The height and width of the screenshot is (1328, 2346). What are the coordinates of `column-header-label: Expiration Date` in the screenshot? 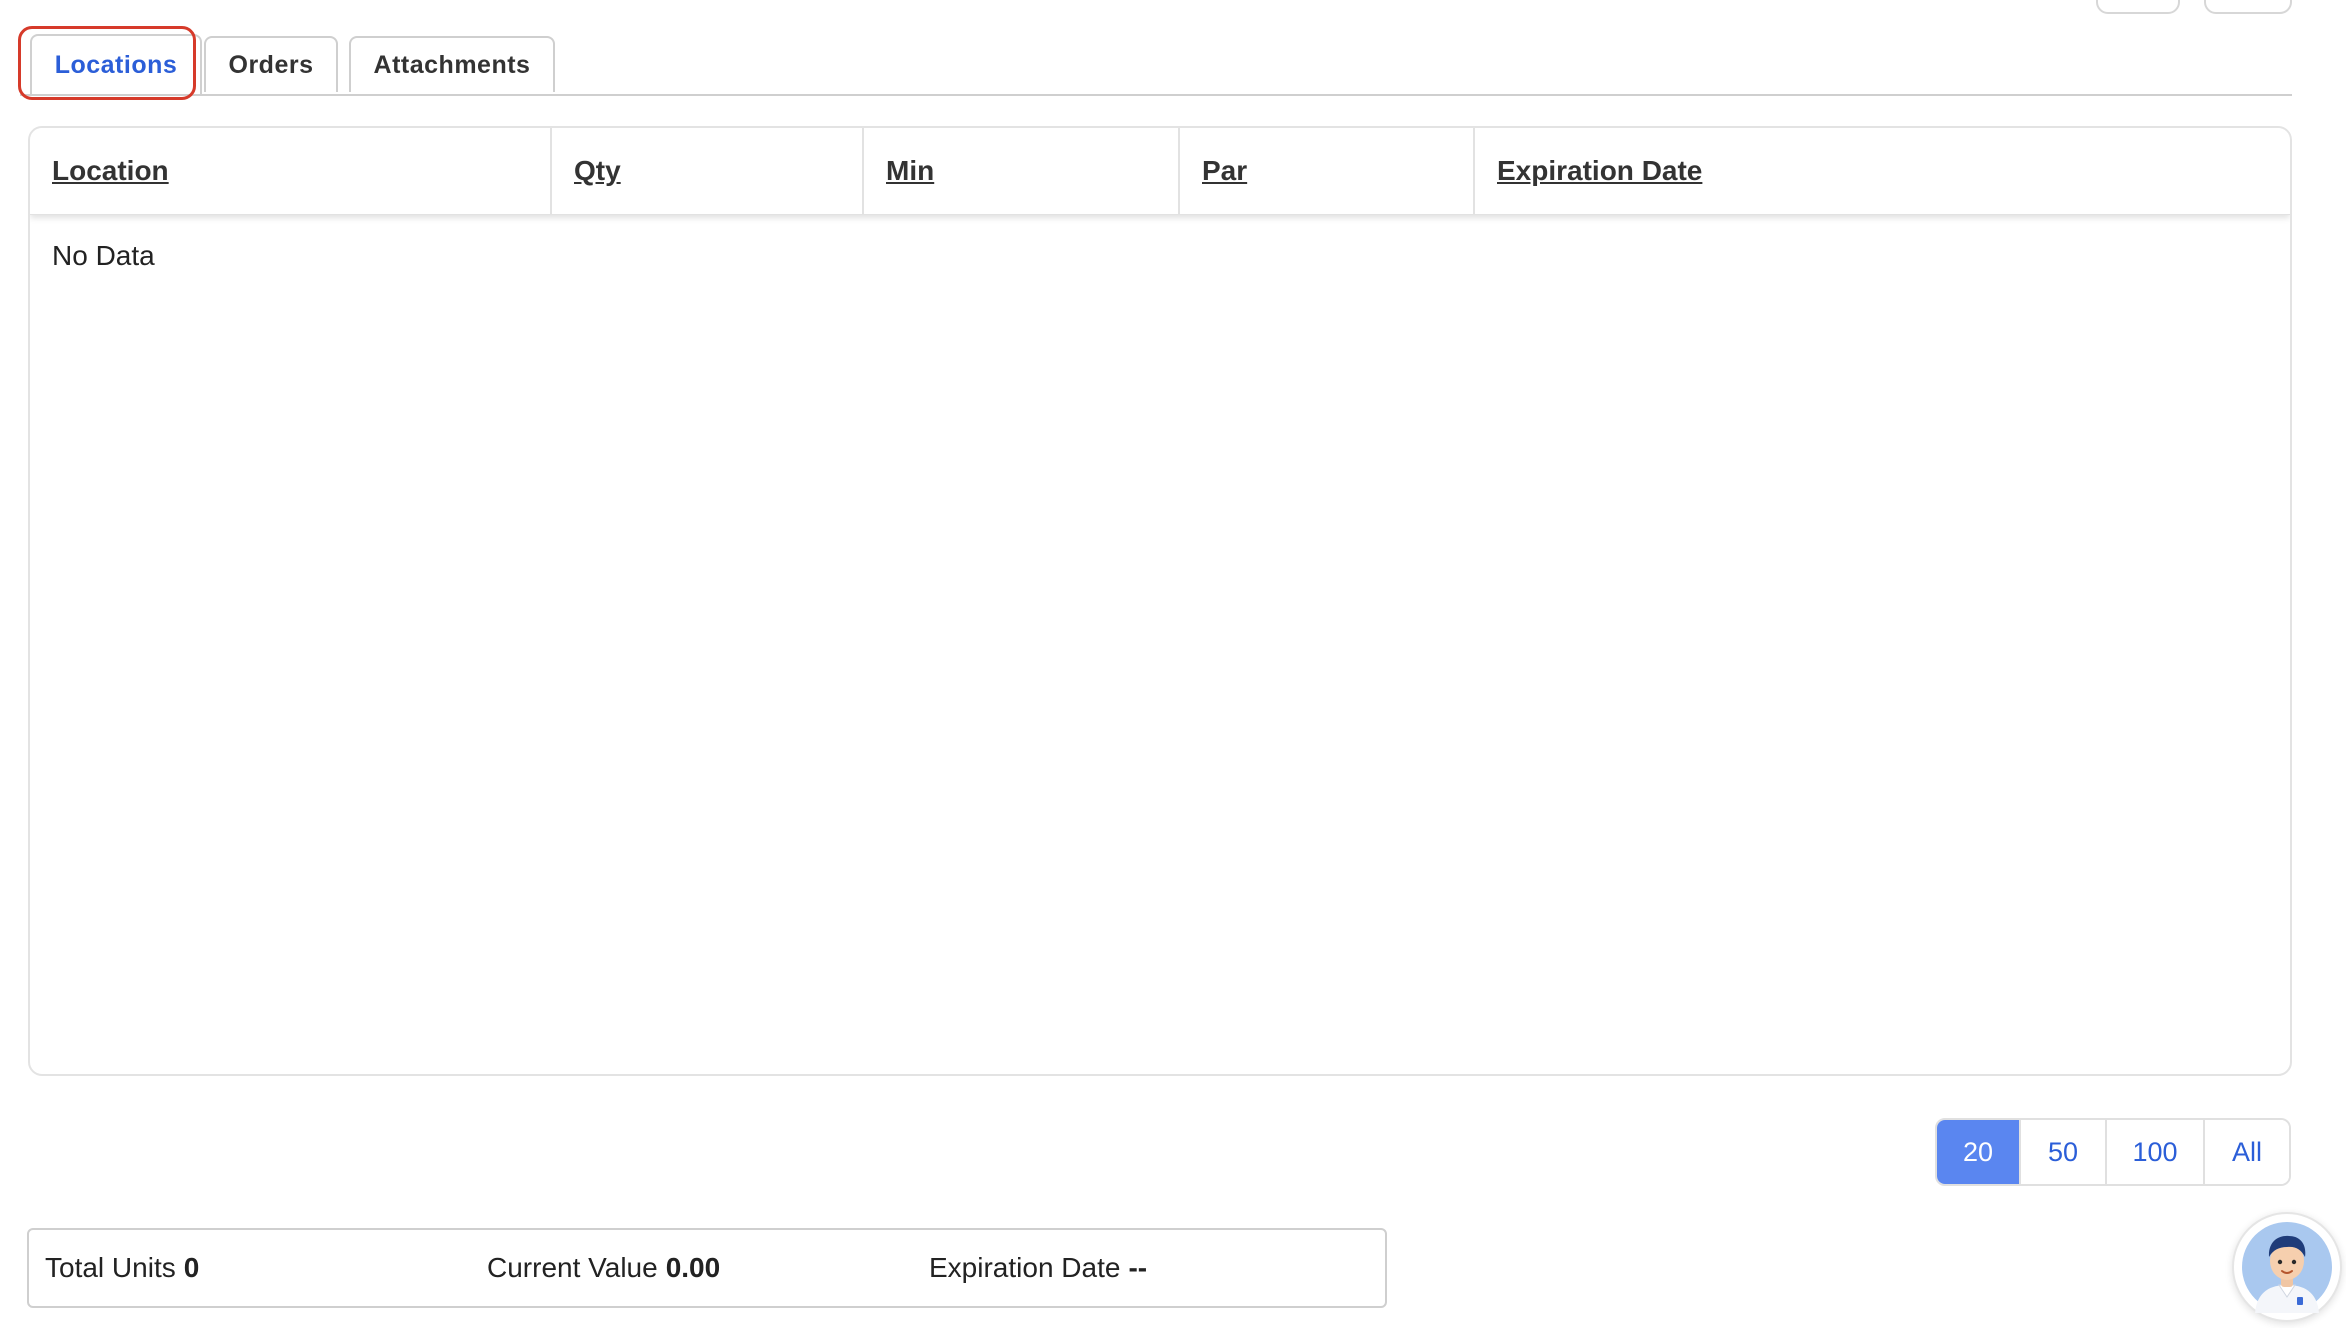 It's located at (1600, 170).